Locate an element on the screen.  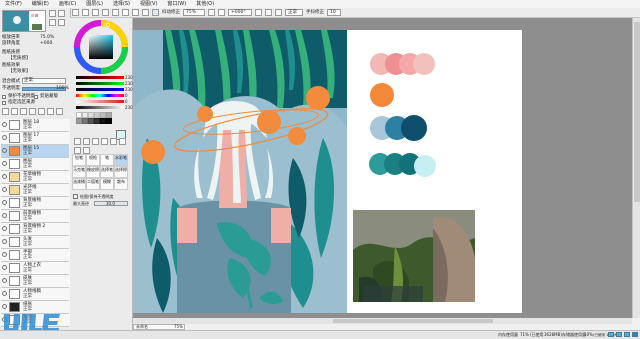
flip-button is located at coordinates (135, 12).